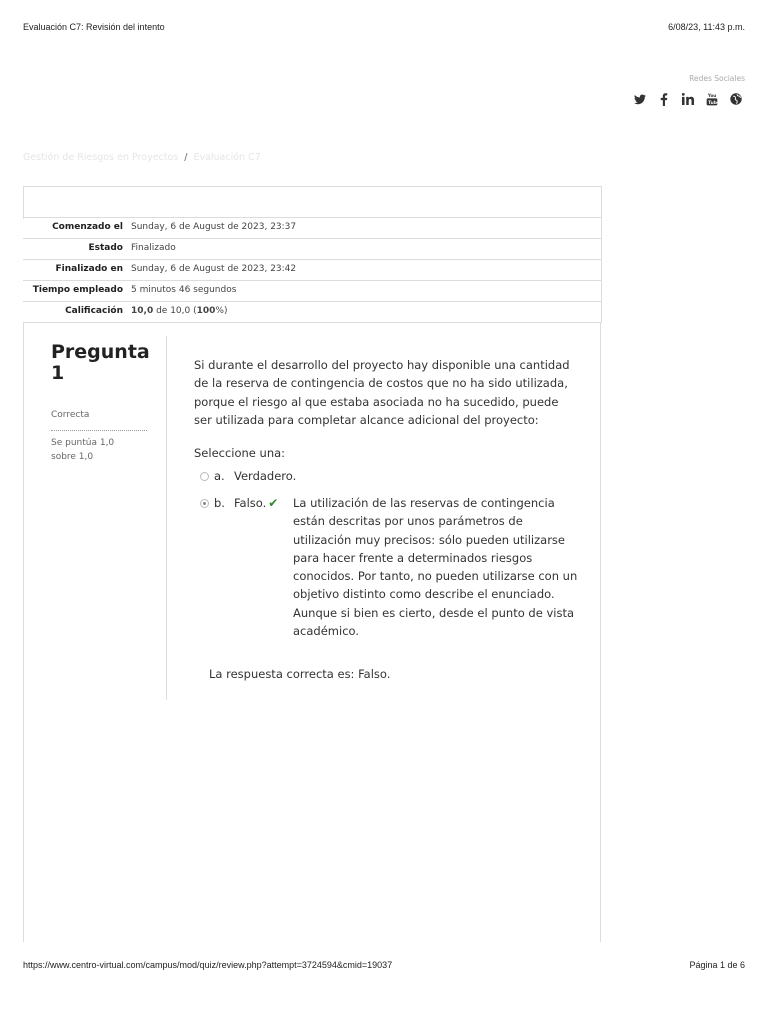 The width and height of the screenshot is (768, 1024). Describe the element at coordinates (70, 415) in the screenshot. I see `question-state: Correcta` at that location.